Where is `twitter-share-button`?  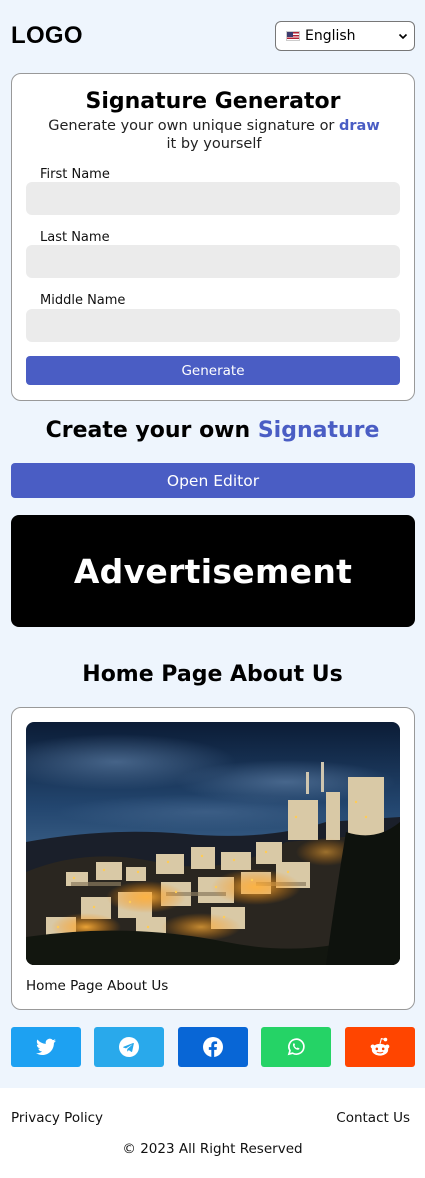
twitter-share-button is located at coordinates (46, 1047).